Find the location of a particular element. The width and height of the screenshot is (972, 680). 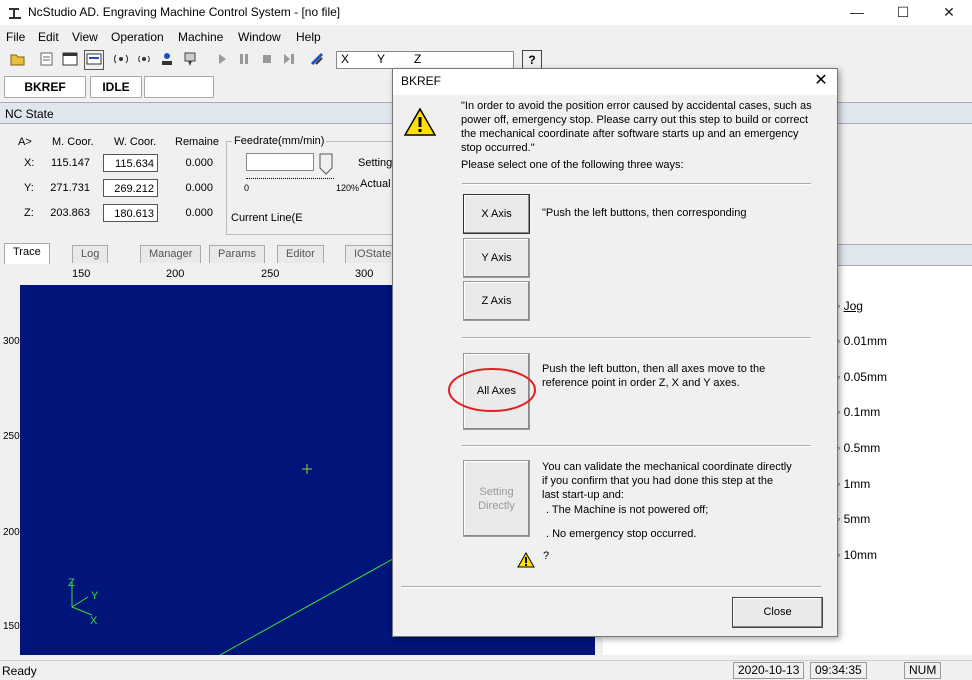

setting-directly-button: Setting Directly is located at coordinates (496, 498).